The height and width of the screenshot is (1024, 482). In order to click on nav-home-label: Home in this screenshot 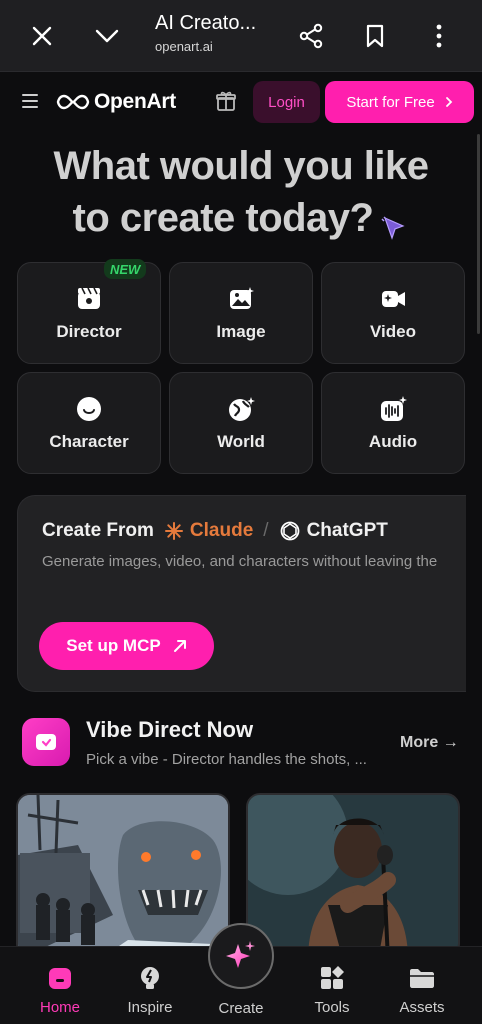, I will do `click(59, 1007)`.